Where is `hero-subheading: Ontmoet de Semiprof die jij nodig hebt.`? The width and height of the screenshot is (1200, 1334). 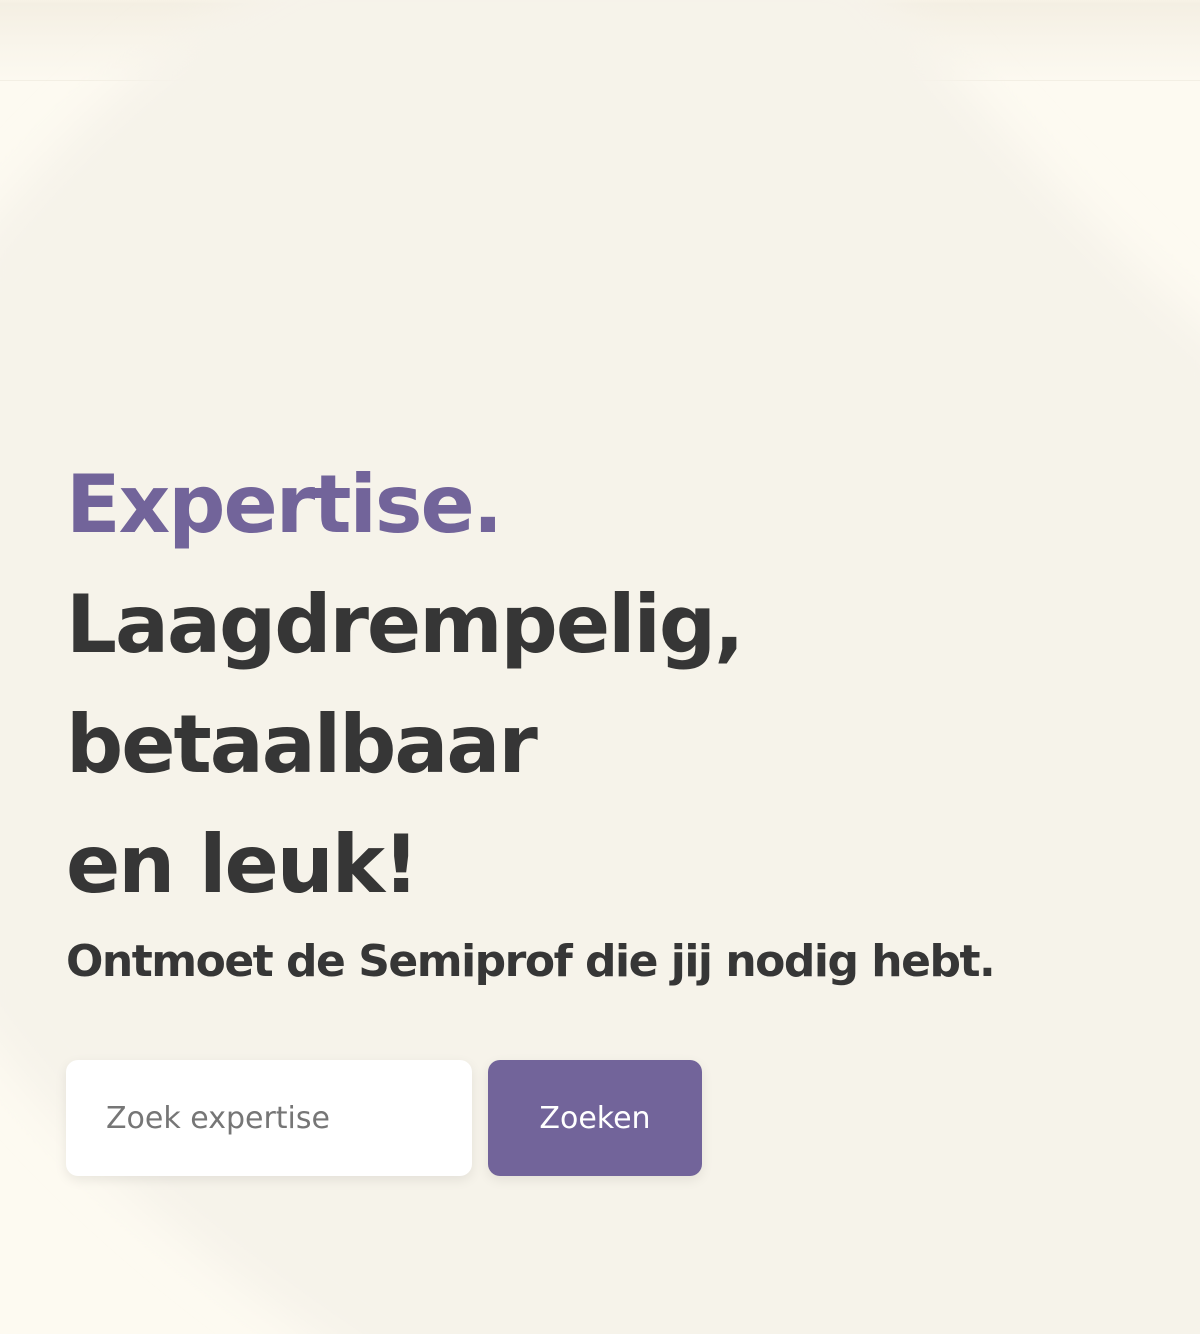 hero-subheading: Ontmoet de Semiprof die jij nodig hebt. is located at coordinates (531, 961).